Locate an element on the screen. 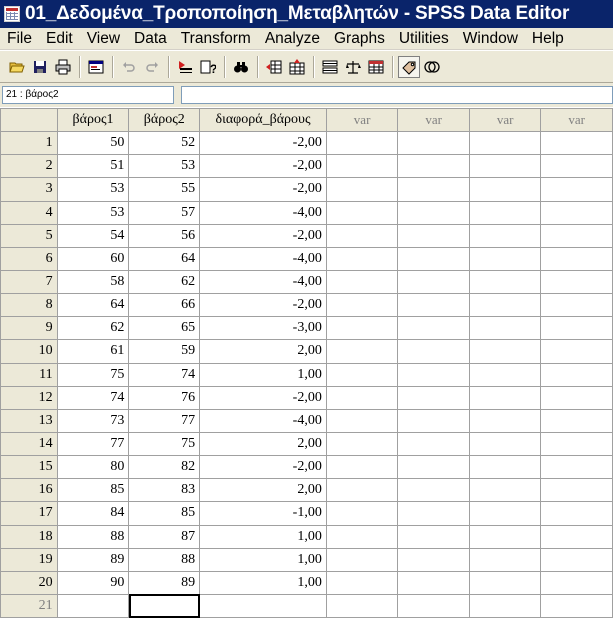 This screenshot has width=613, height=636. cell-reference-field: 21 : βάρος2 is located at coordinates (88, 95).